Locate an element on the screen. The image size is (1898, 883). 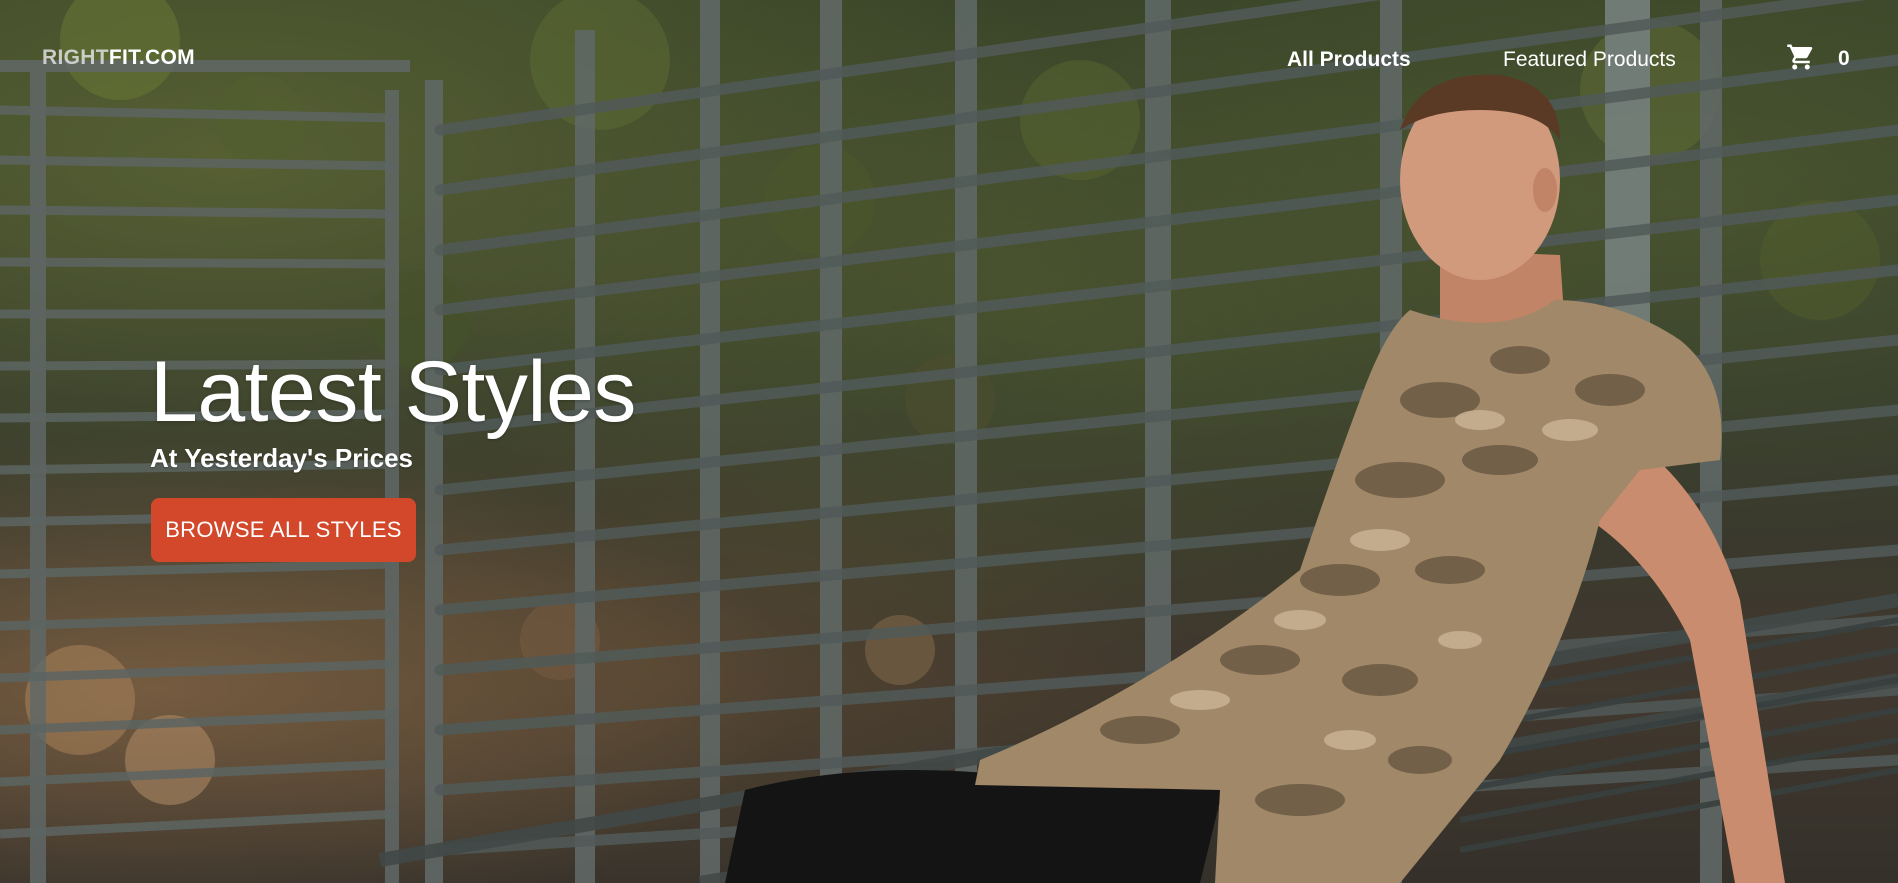
shopping-cart-icon is located at coordinates (1800, 57).